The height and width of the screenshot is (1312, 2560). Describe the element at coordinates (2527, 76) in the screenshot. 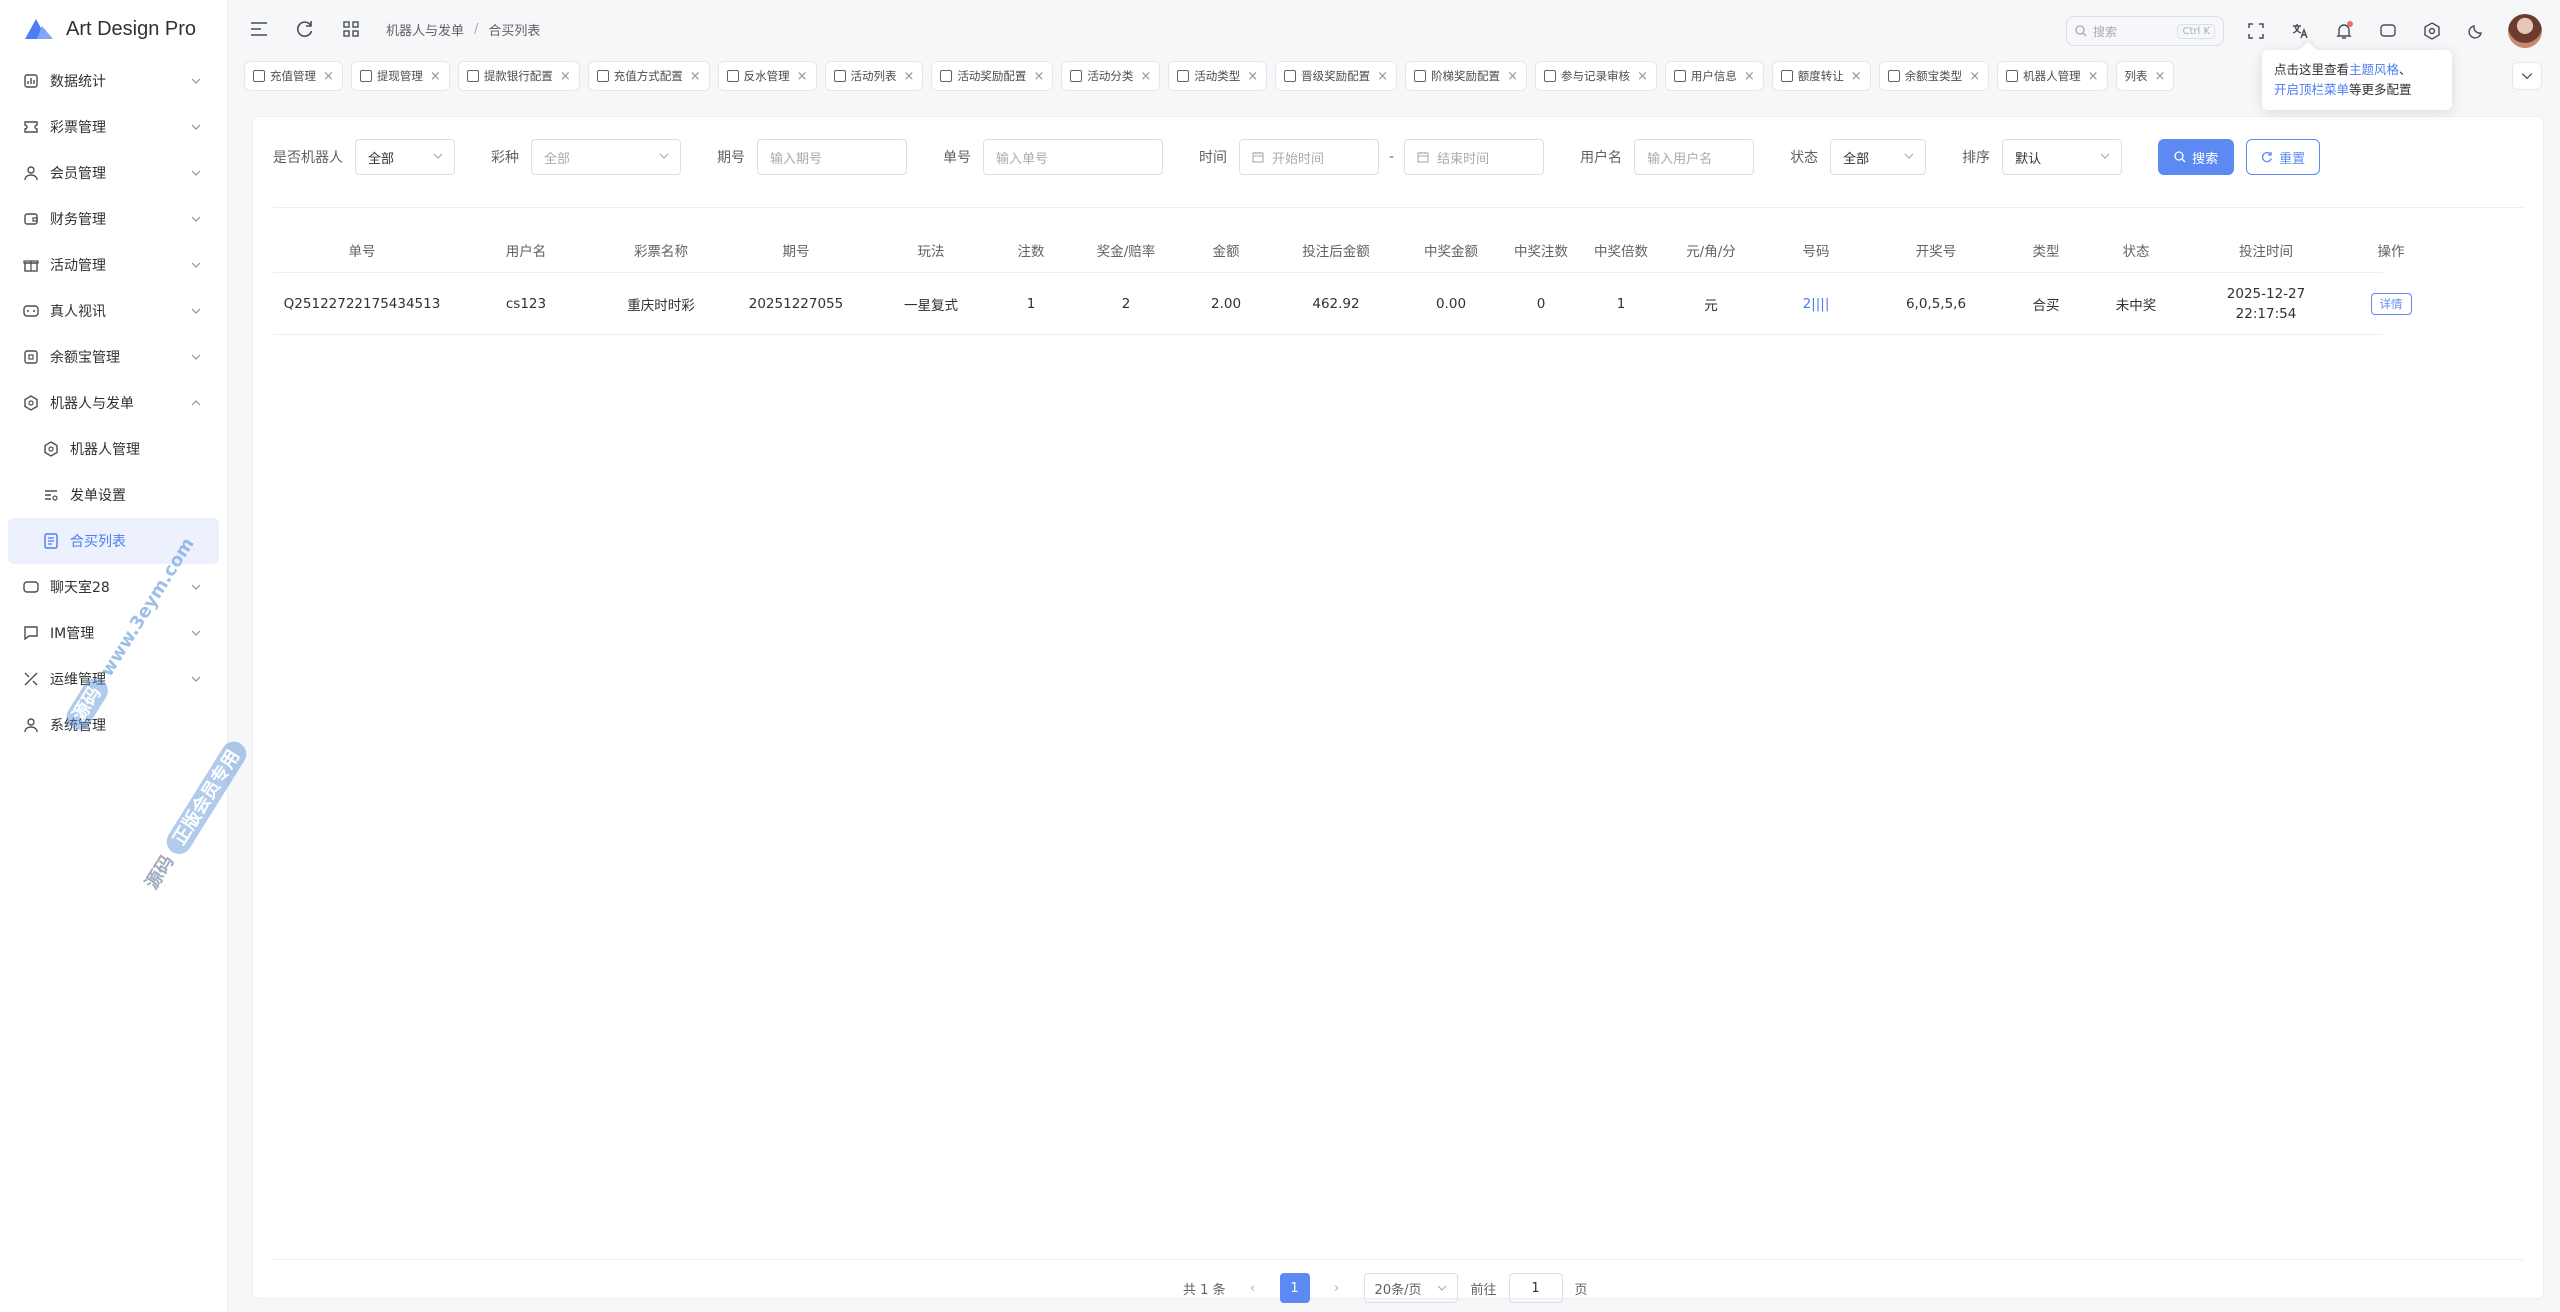

I see `tabs-more-button` at that location.